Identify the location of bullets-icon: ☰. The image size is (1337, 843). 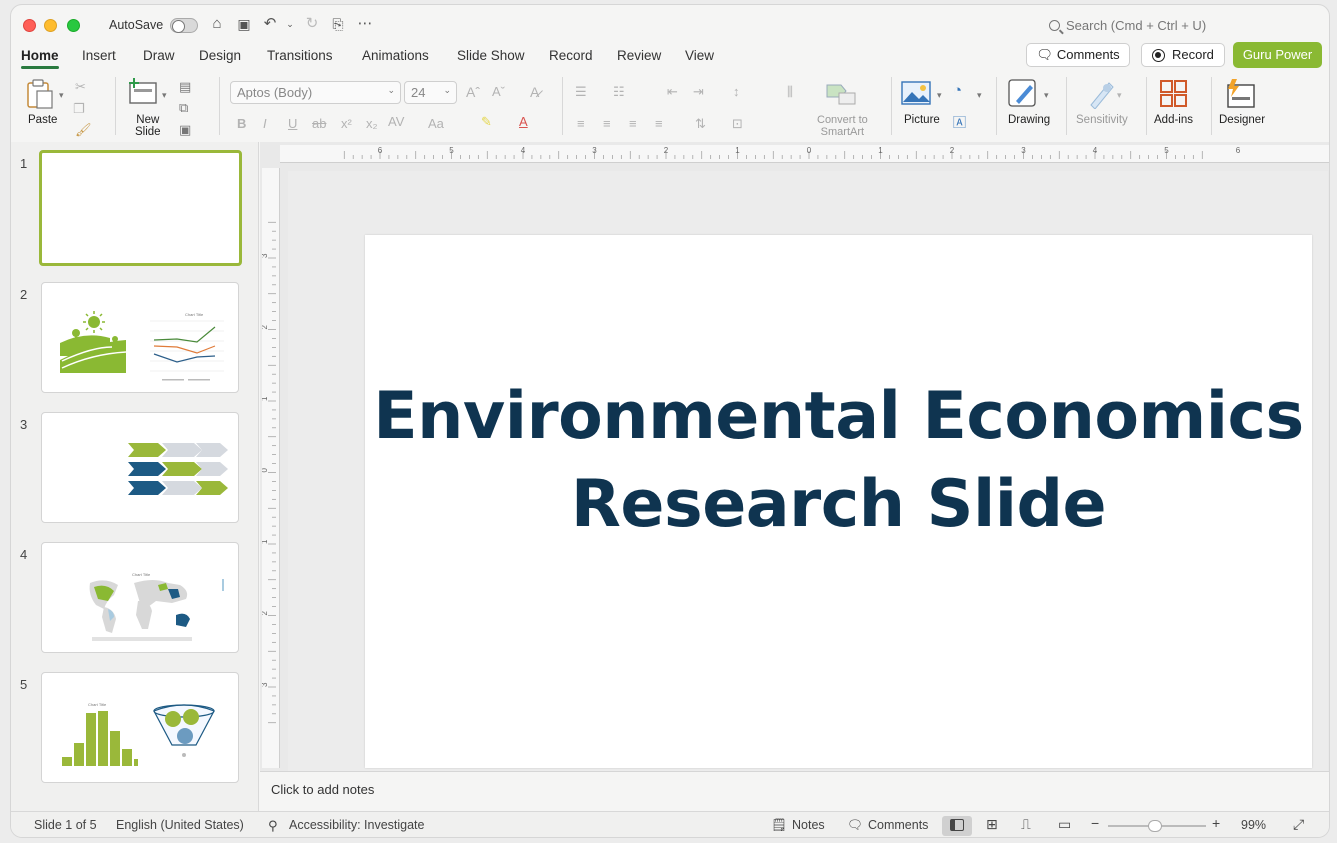
(581, 92).